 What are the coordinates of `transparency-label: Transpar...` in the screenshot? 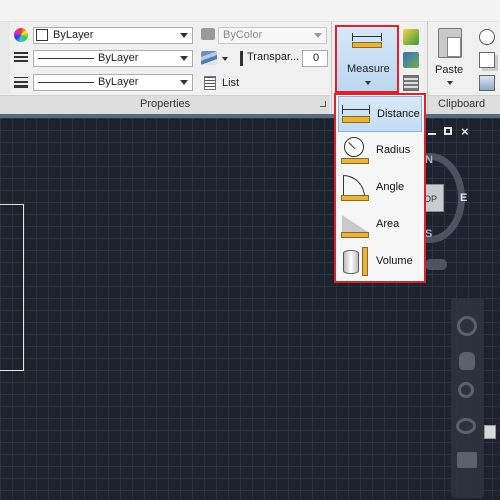 It's located at (273, 57).